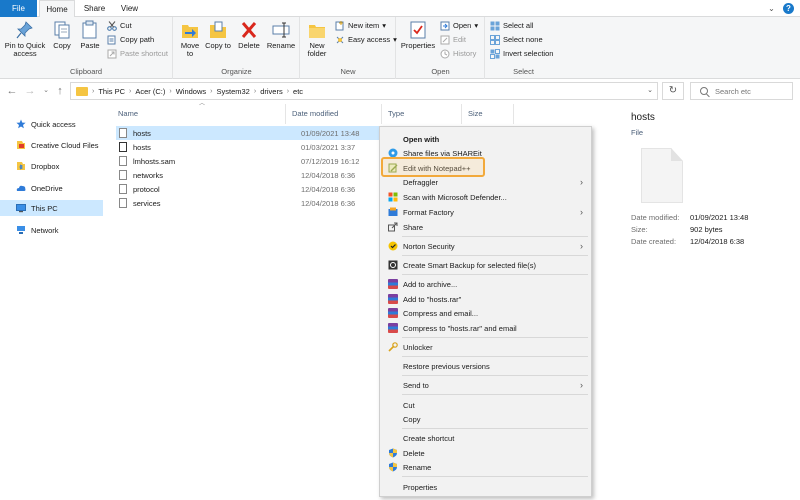 This screenshot has height=500, width=800. What do you see at coordinates (421, 182) in the screenshot?
I see `menu-label: Defraggler` at bounding box center [421, 182].